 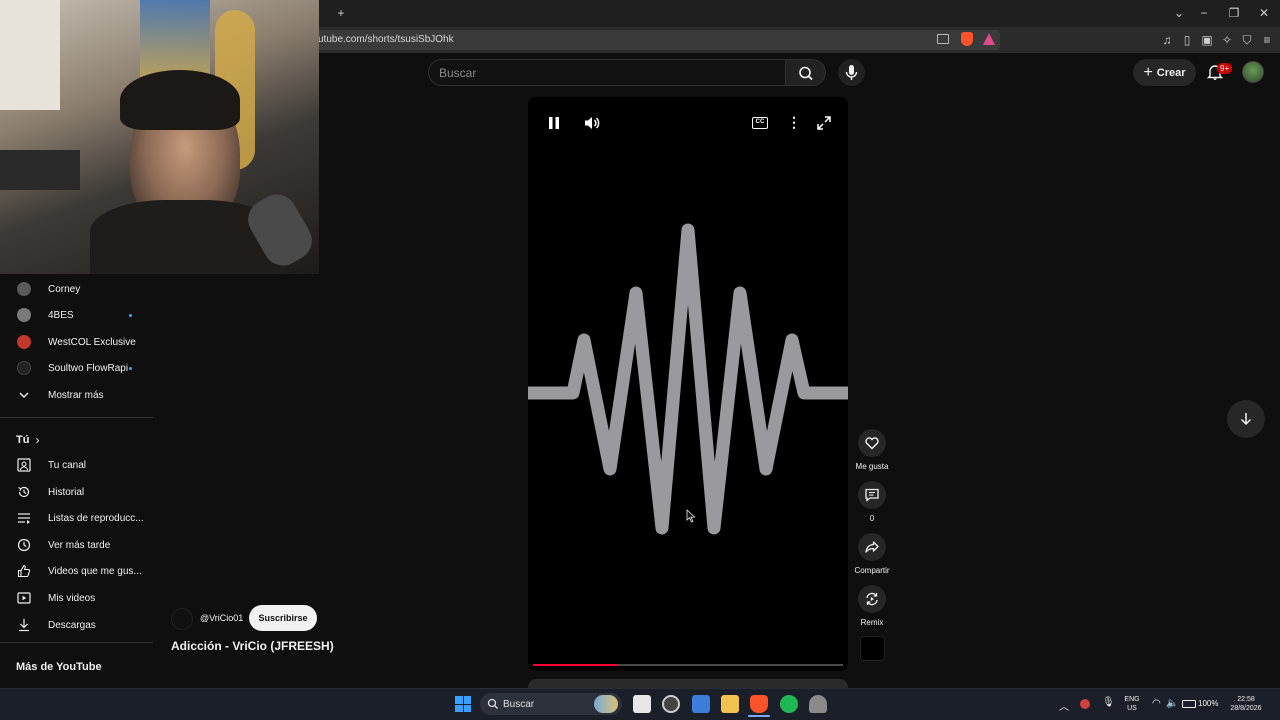 What do you see at coordinates (1207, 40) in the screenshot?
I see `wallet-icon: ▣` at bounding box center [1207, 40].